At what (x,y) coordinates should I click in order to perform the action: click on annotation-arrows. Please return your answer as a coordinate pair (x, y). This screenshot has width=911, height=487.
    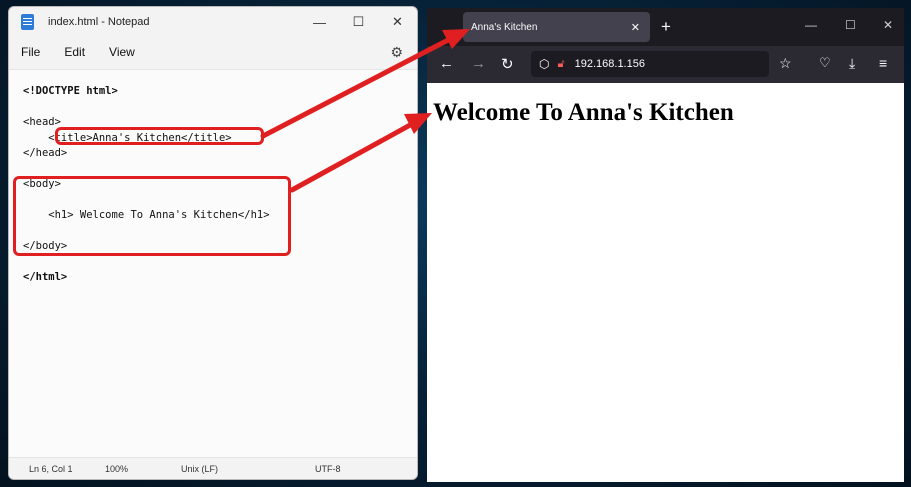
    Looking at the image, I should click on (365, 111).